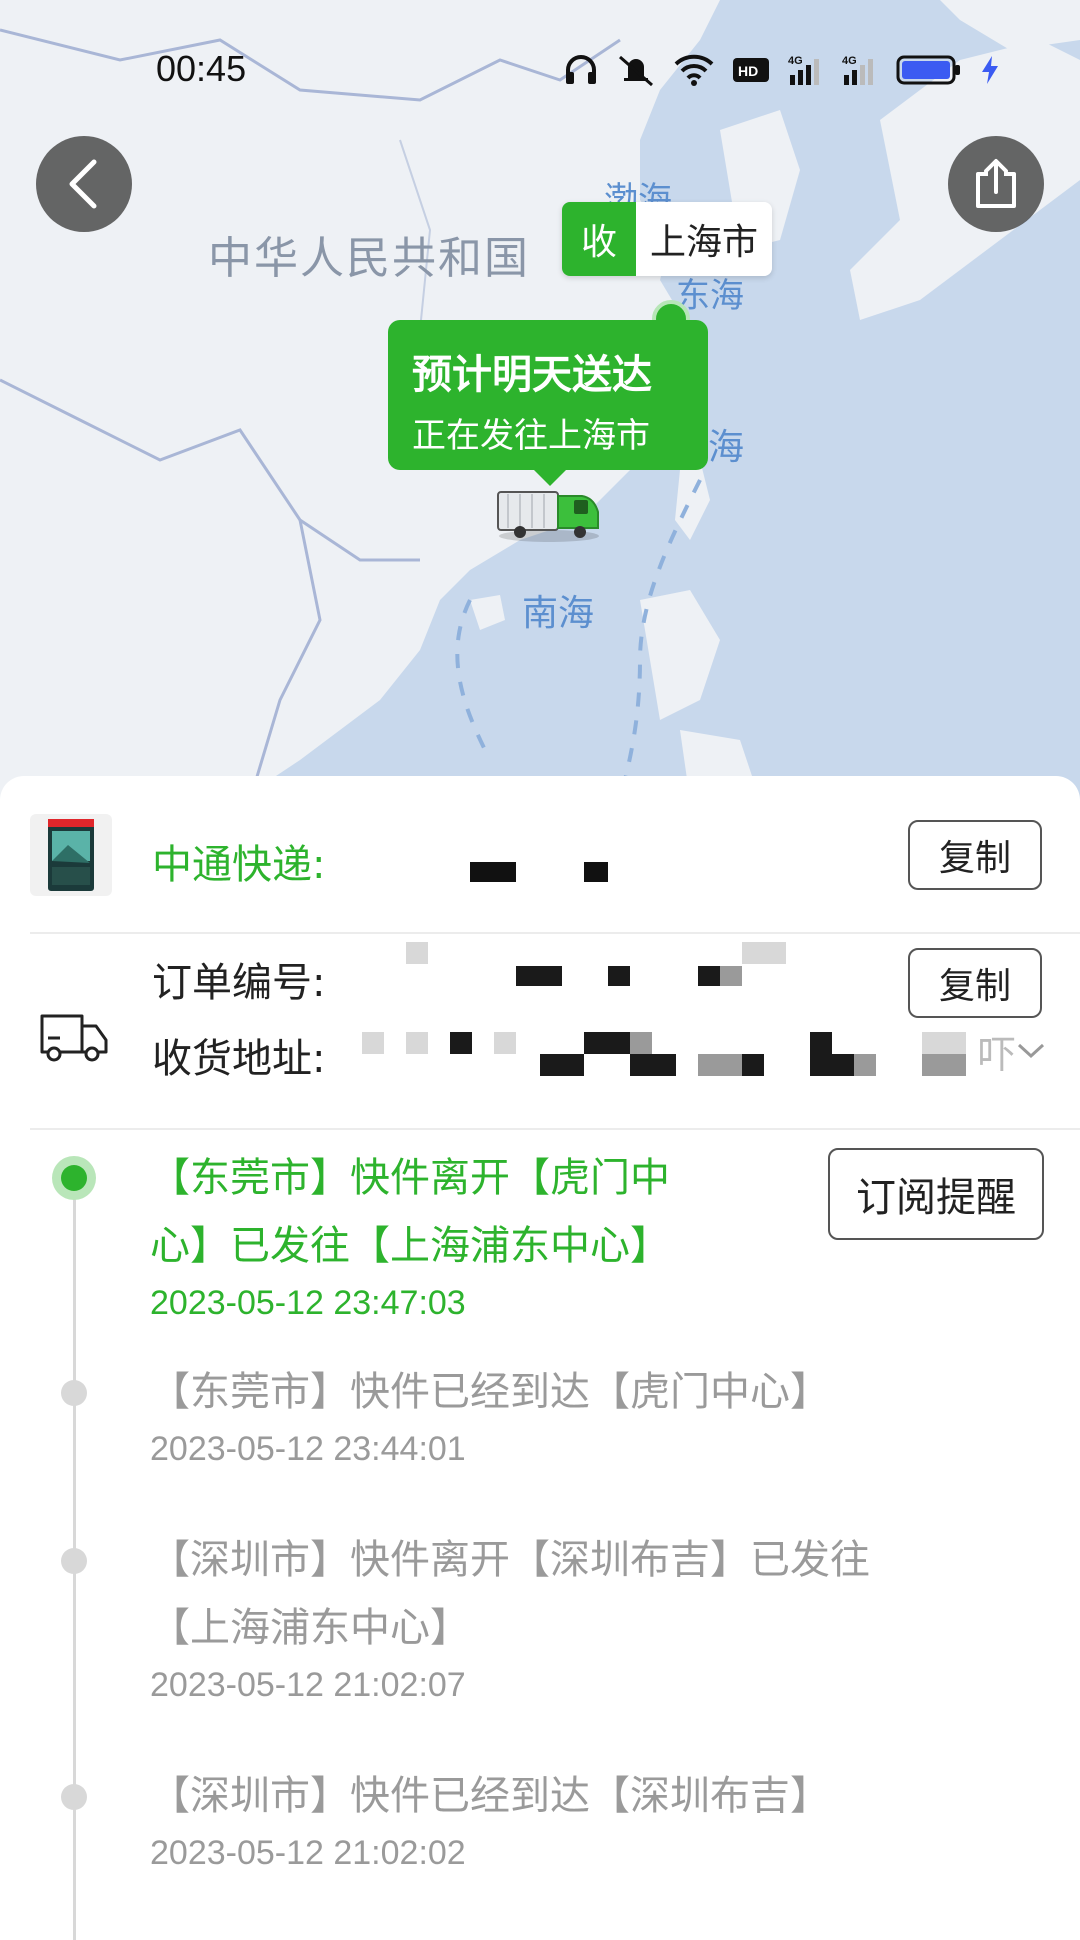 This screenshot has width=1080, height=1940. Describe the element at coordinates (975, 855) in the screenshot. I see `copy-tracking-button: 复制` at that location.